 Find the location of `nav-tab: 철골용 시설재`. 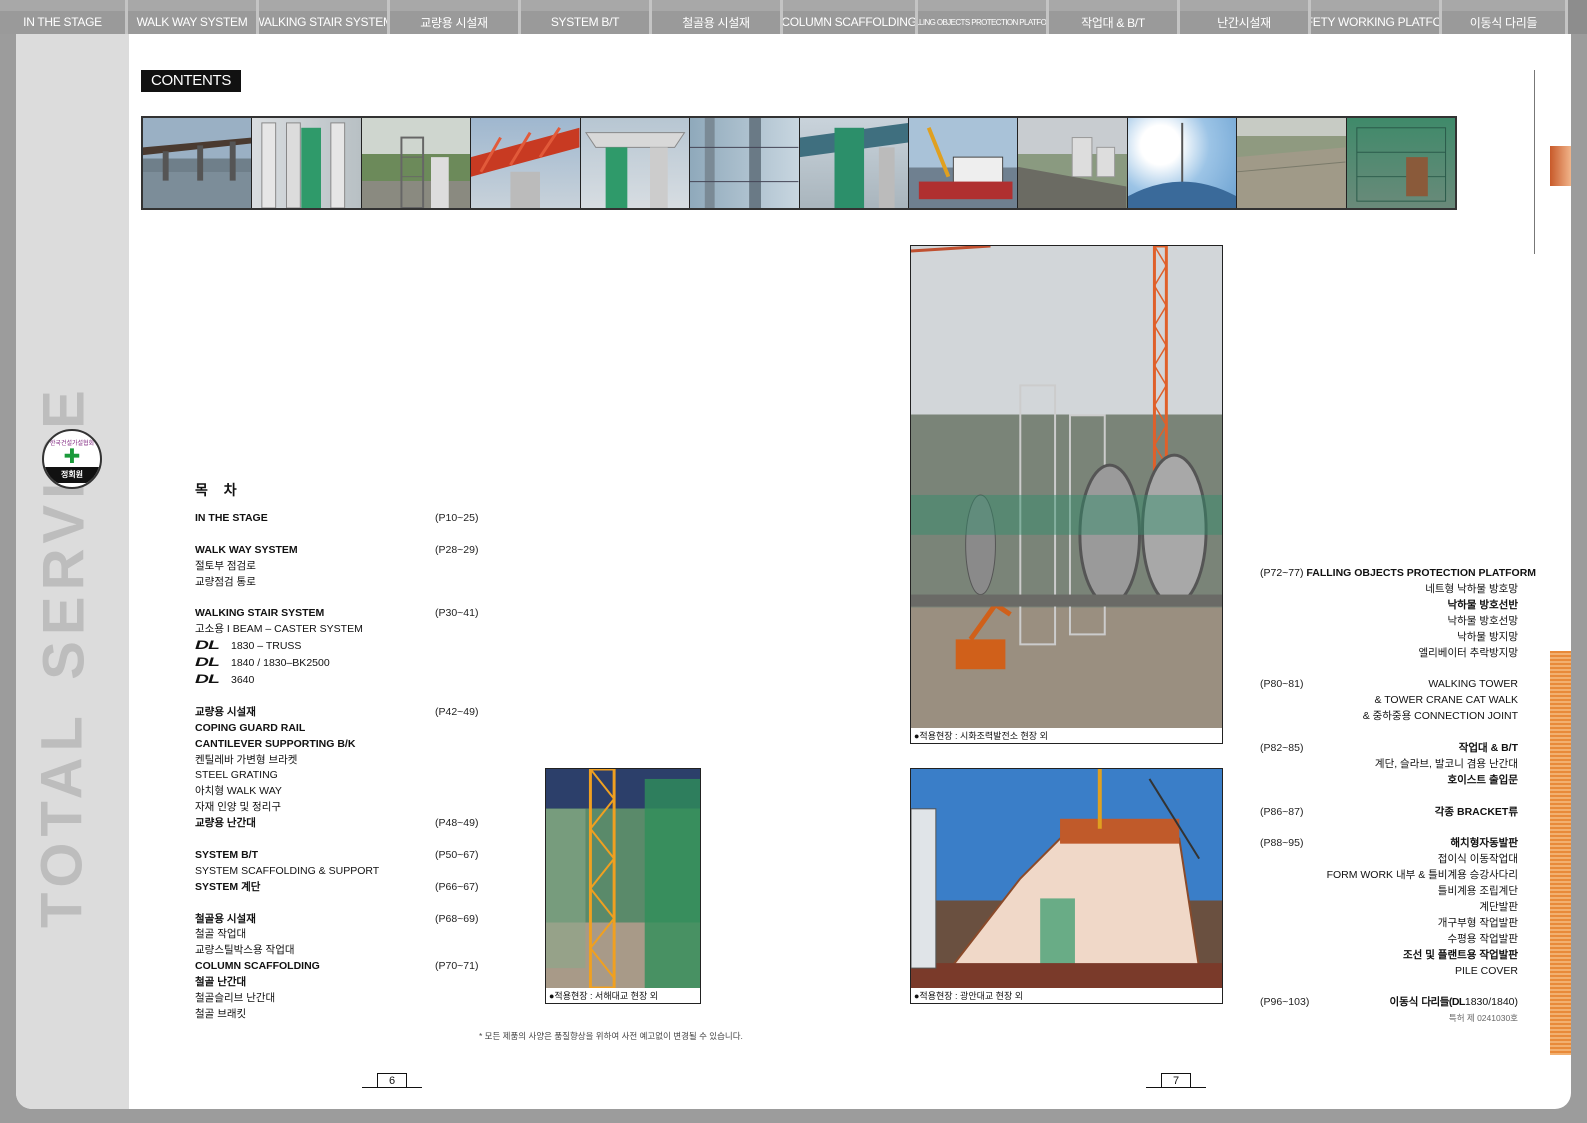

nav-tab: 철골용 시설재 is located at coordinates (717, 17).